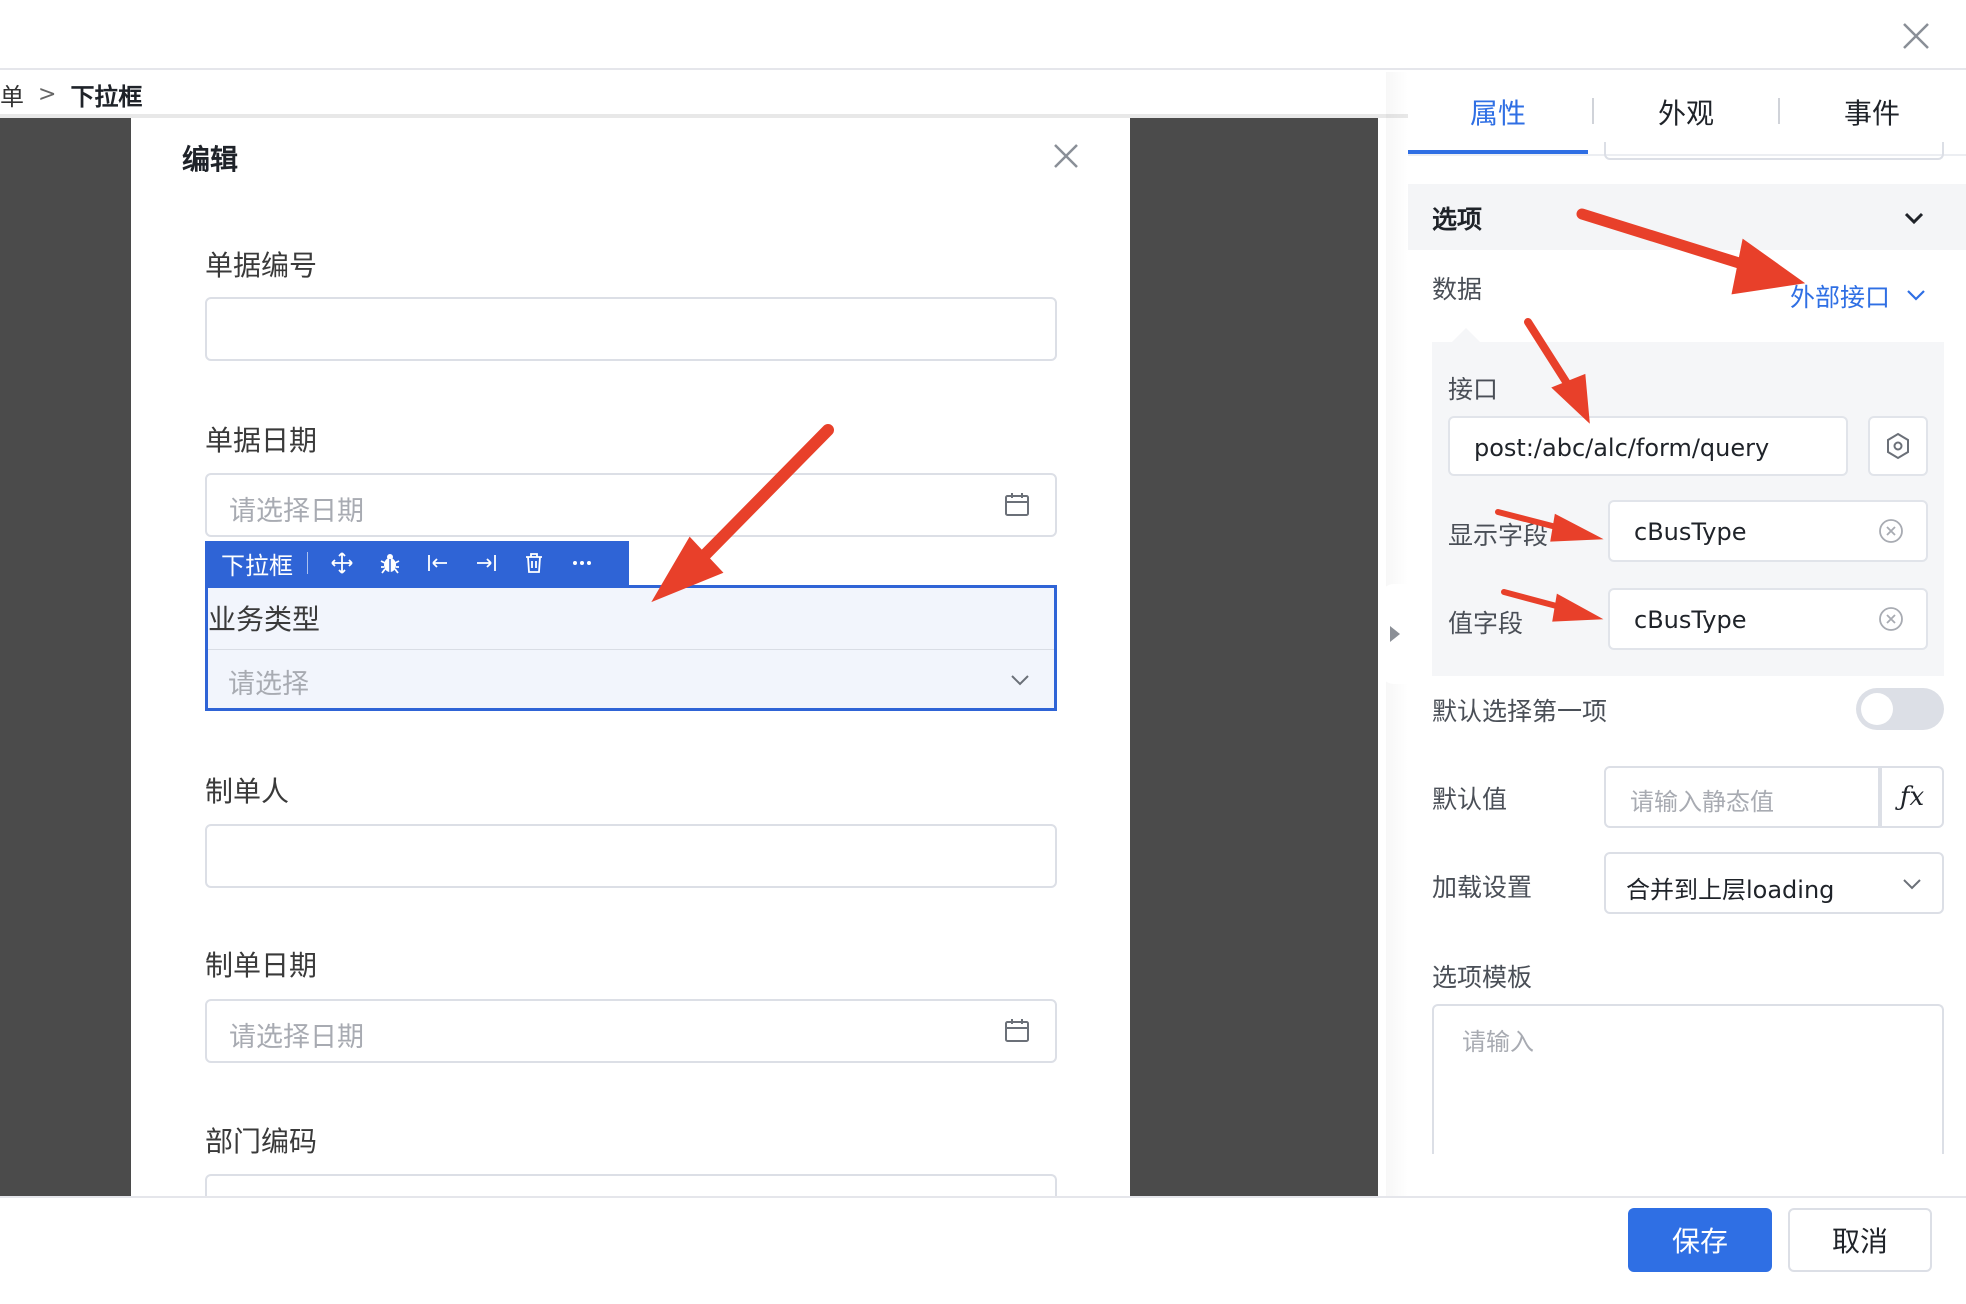  I want to click on api-label: 接口, so click(1473, 389).